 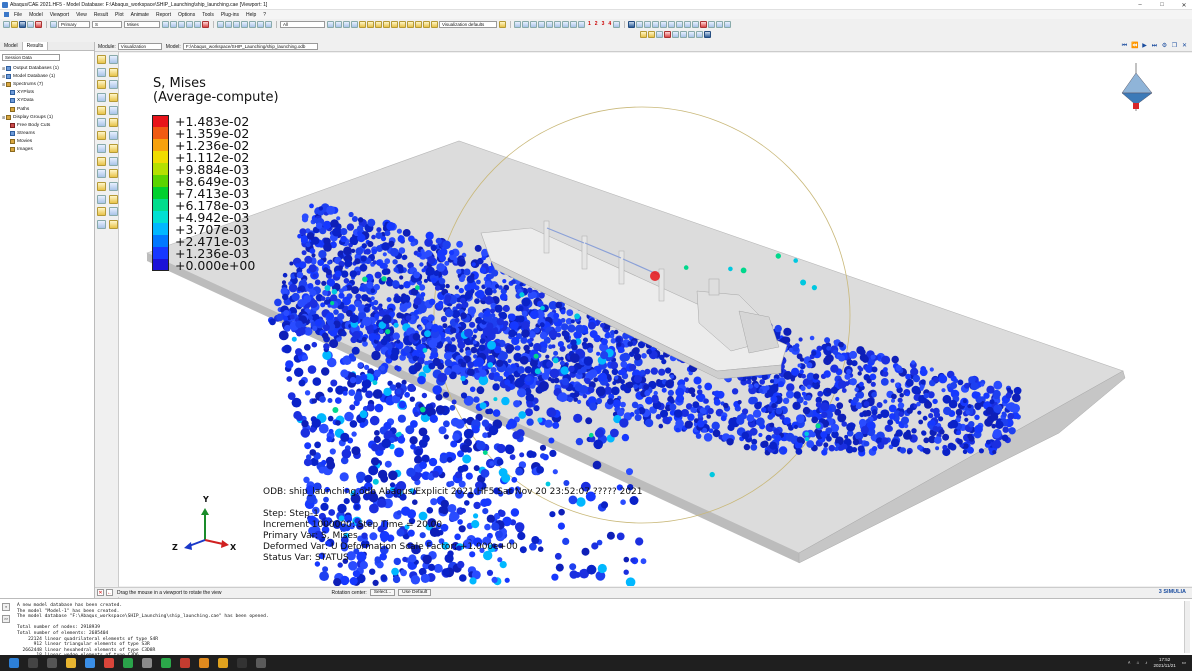 I want to click on primary-select: Primary, so click(x=74, y=24).